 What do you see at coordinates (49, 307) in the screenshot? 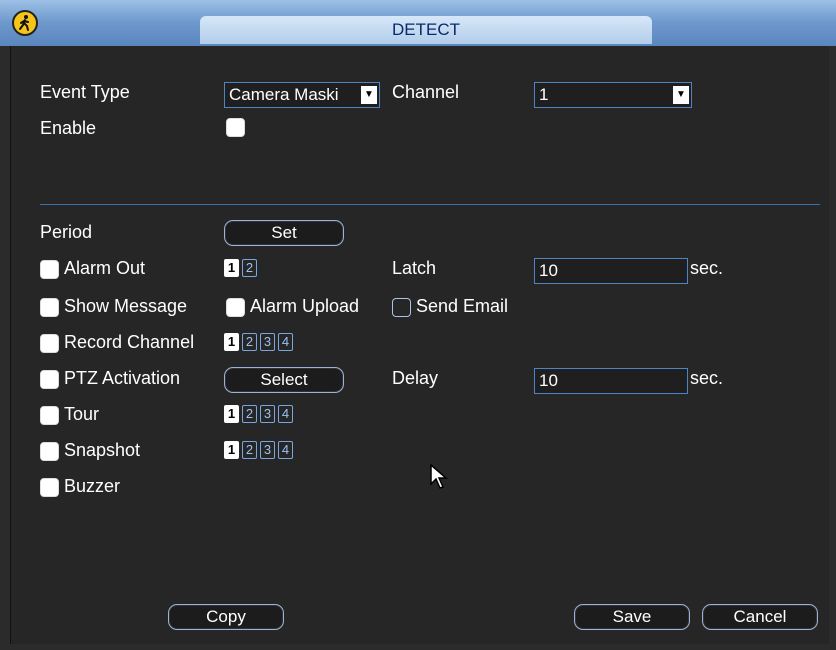
I see `show-message-checkbox` at bounding box center [49, 307].